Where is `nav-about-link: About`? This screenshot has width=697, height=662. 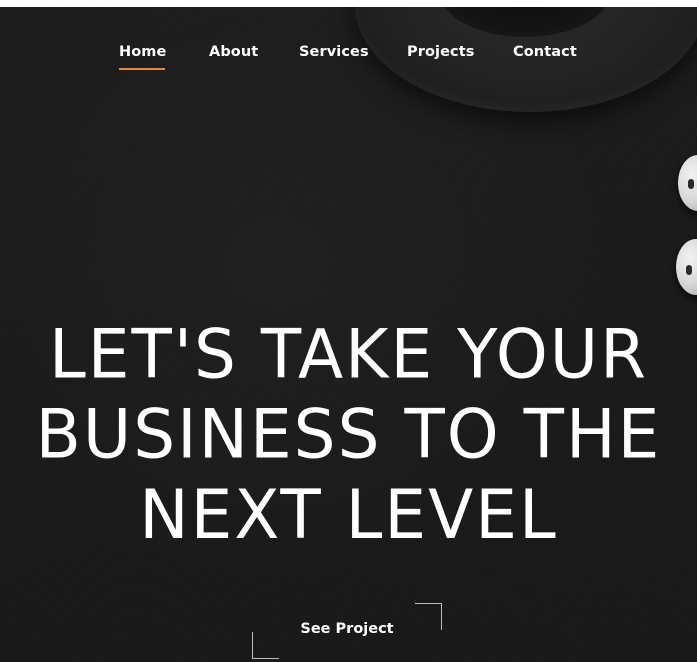
nav-about-link: About is located at coordinates (233, 52).